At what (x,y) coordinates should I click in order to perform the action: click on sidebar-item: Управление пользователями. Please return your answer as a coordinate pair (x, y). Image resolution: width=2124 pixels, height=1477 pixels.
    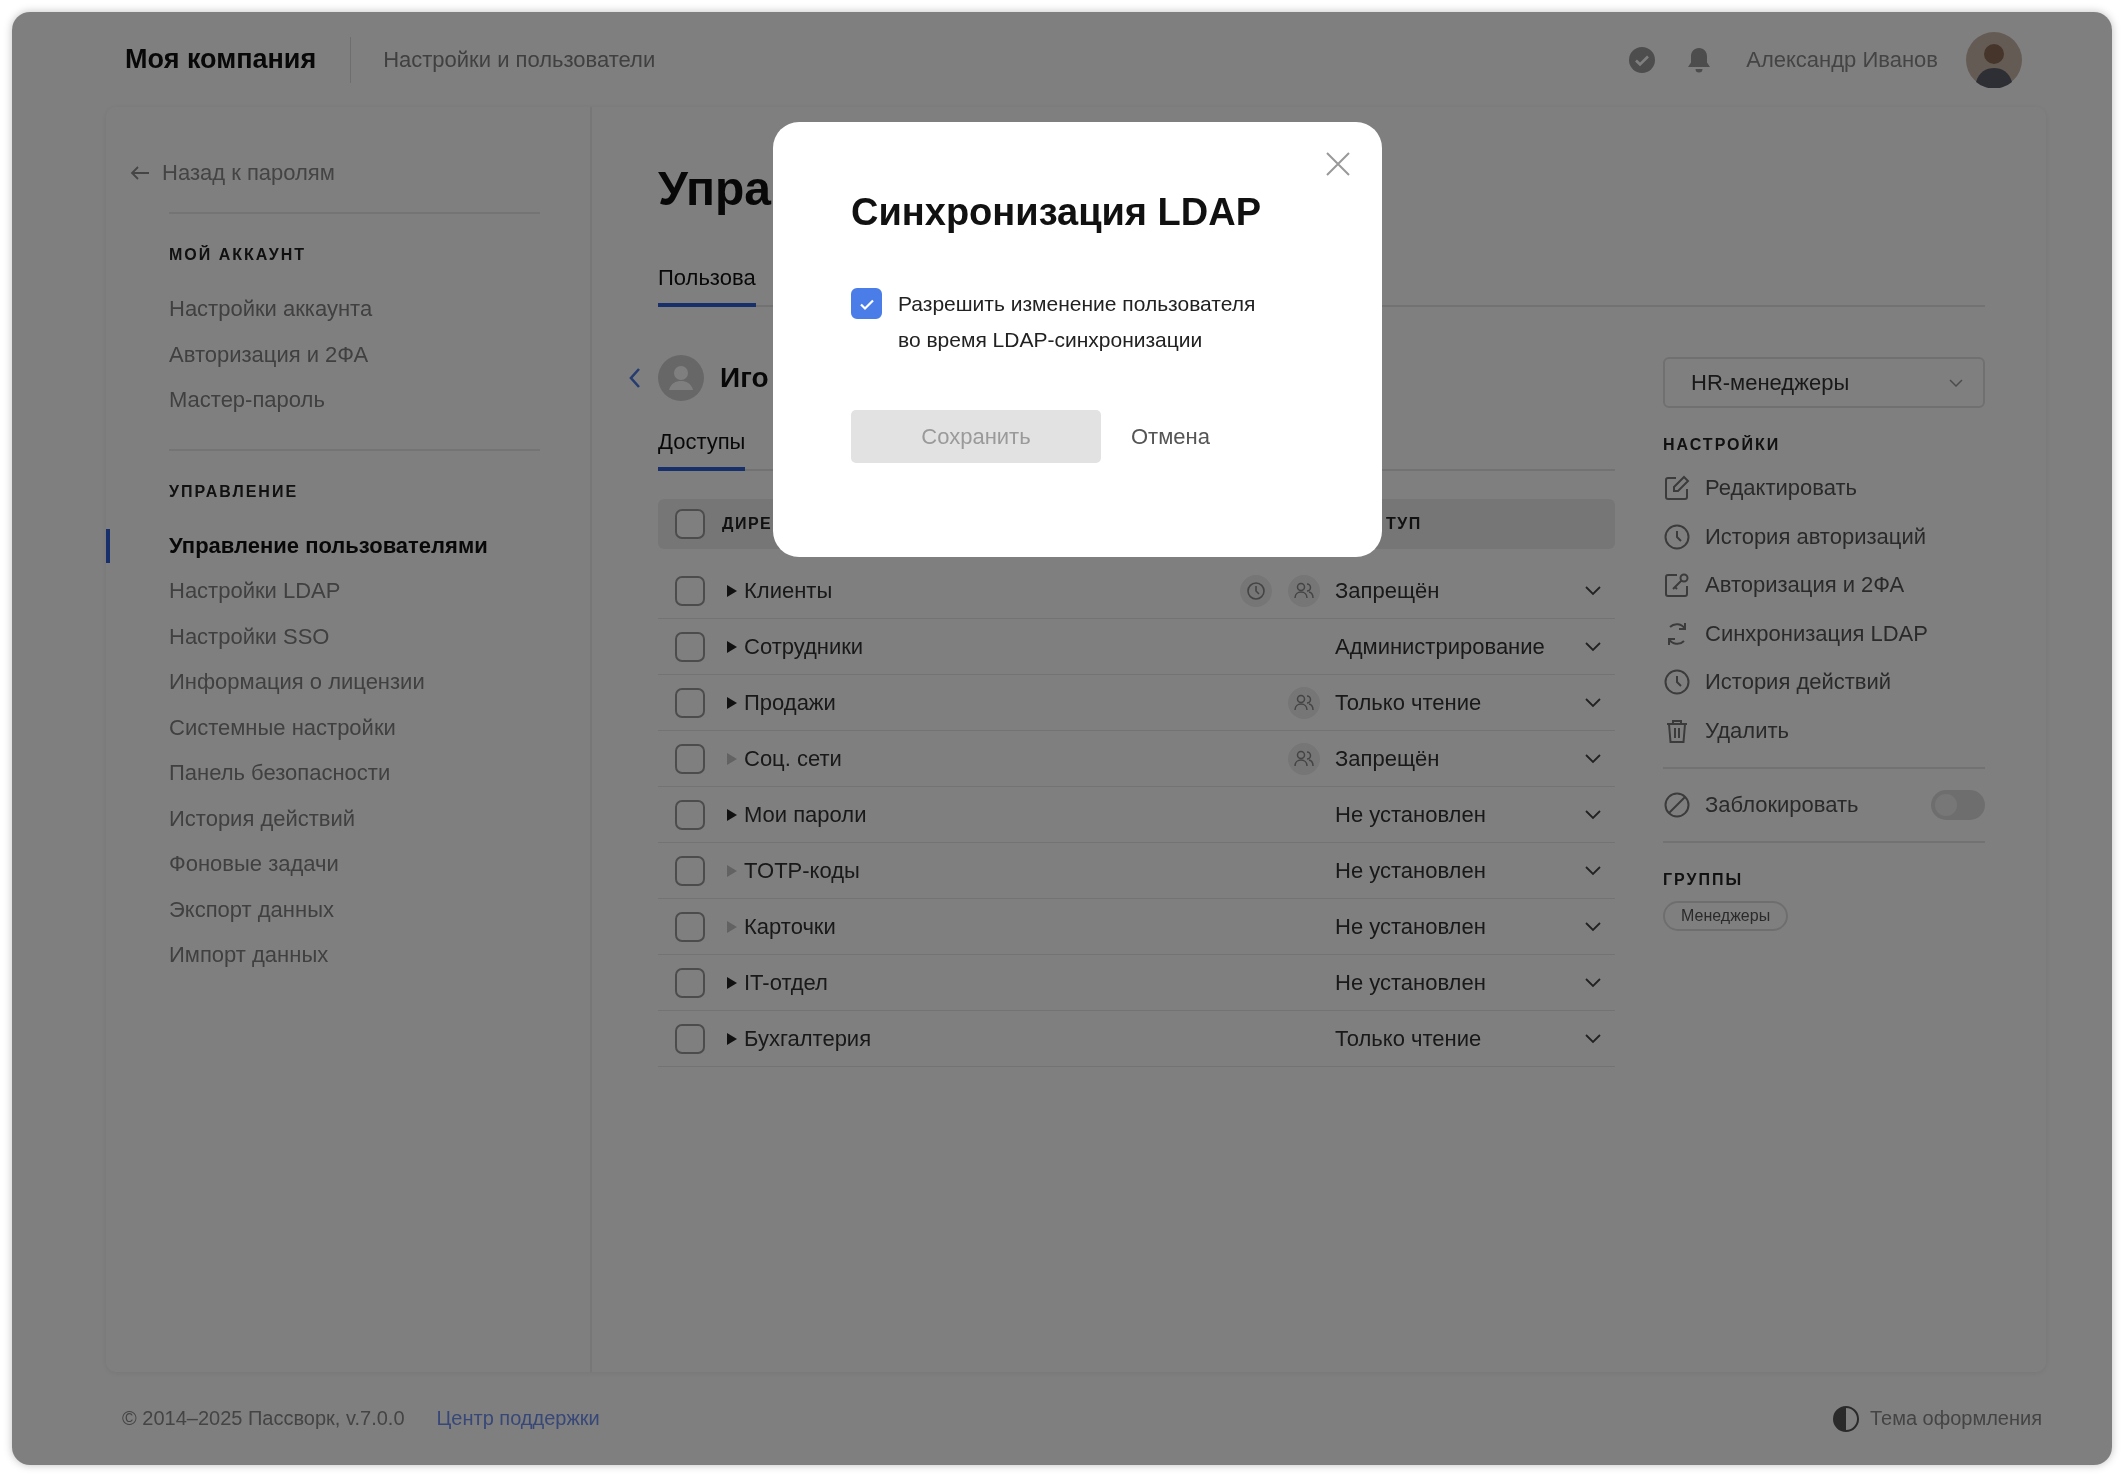
    Looking at the image, I should click on (328, 545).